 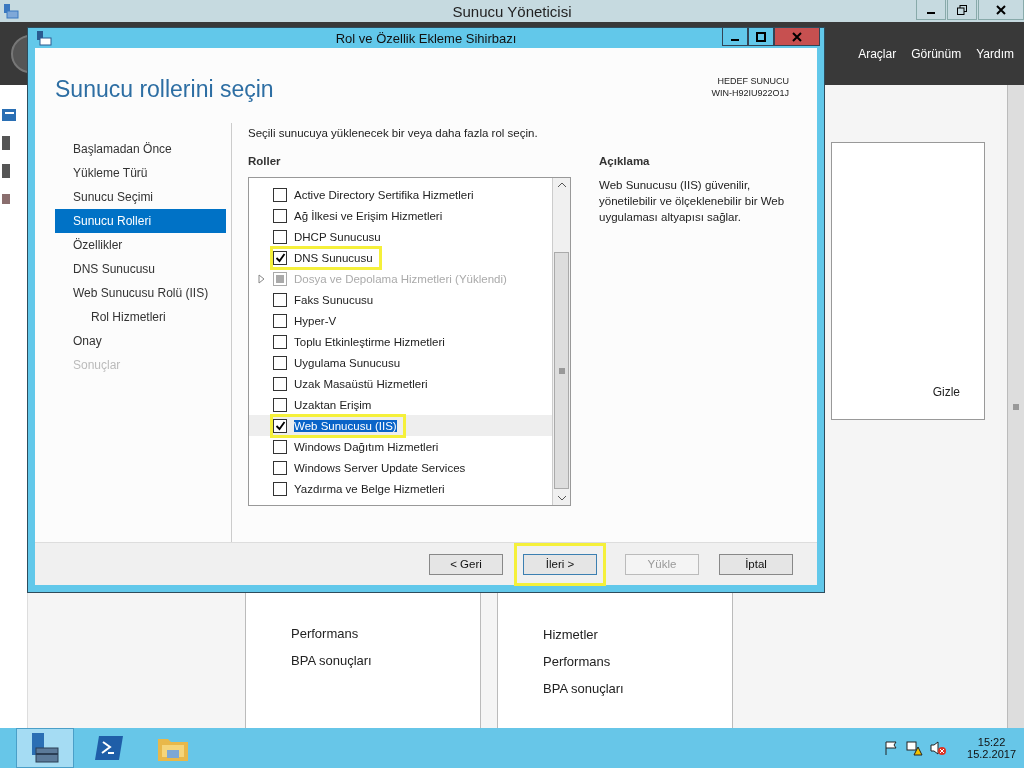 I want to click on scrollbar, so click(x=1015, y=406).